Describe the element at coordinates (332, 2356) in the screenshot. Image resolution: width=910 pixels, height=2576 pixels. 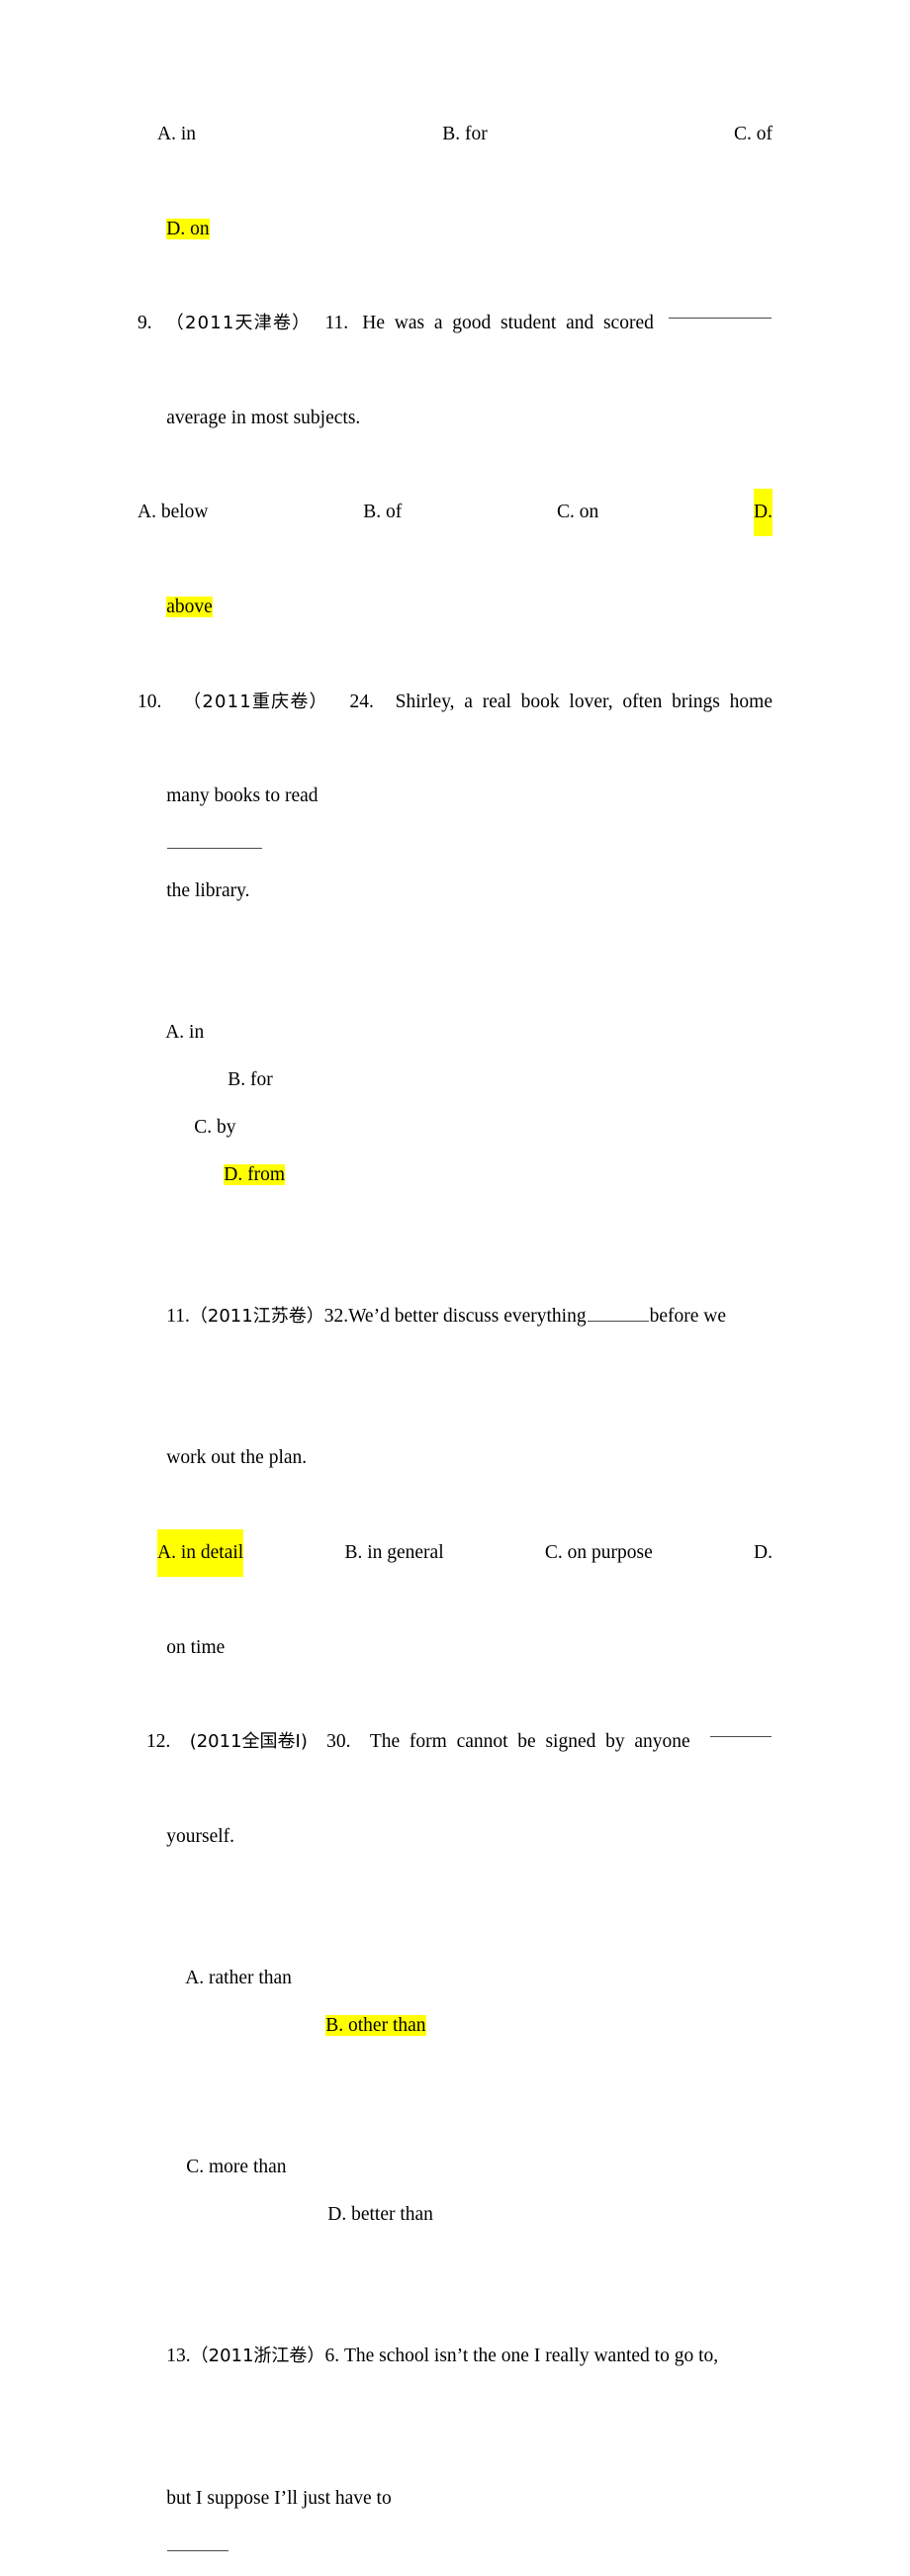
I see `q13-item-number: 6.` at that location.